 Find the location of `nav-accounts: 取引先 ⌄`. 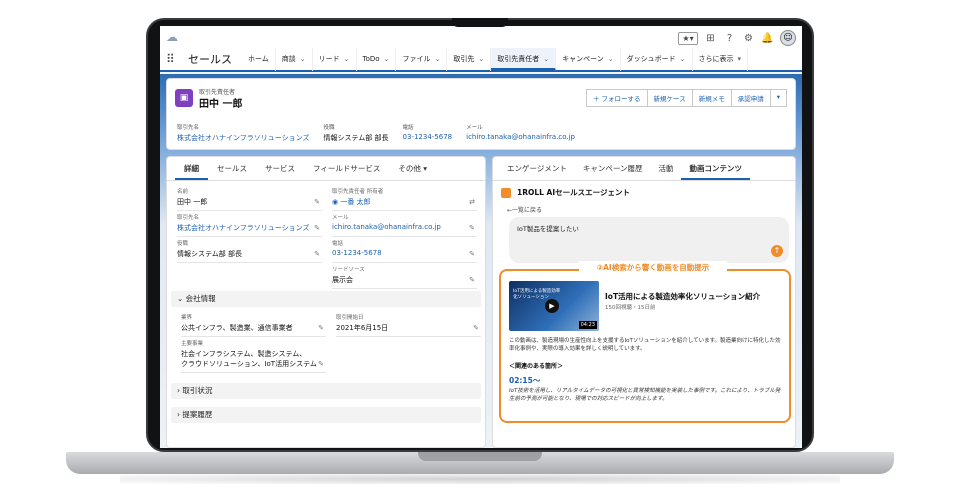

nav-accounts: 取引先 ⌄ is located at coordinates (469, 59).